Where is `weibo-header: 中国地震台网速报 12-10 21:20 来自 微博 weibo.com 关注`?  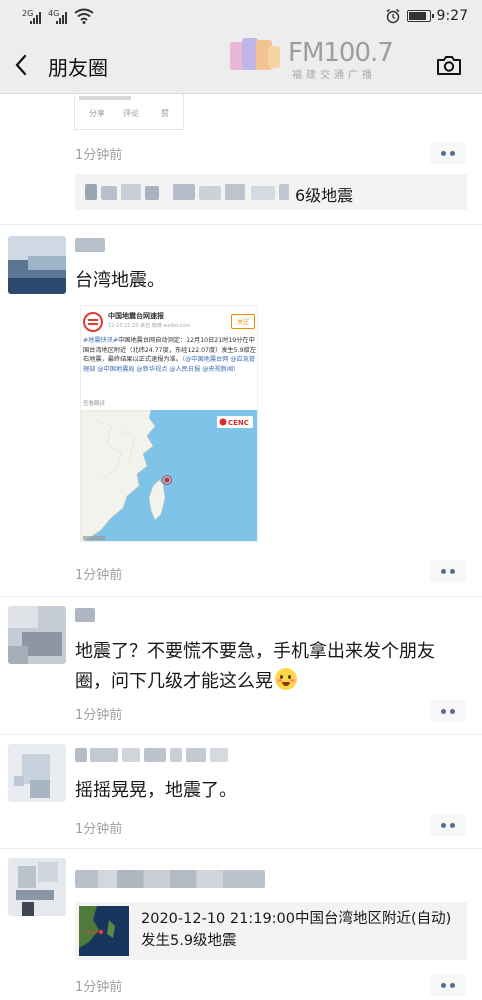 weibo-header: 中国地震台网速报 12-10 21:20 来自 微博 weibo.com 关注 is located at coordinates (169, 321).